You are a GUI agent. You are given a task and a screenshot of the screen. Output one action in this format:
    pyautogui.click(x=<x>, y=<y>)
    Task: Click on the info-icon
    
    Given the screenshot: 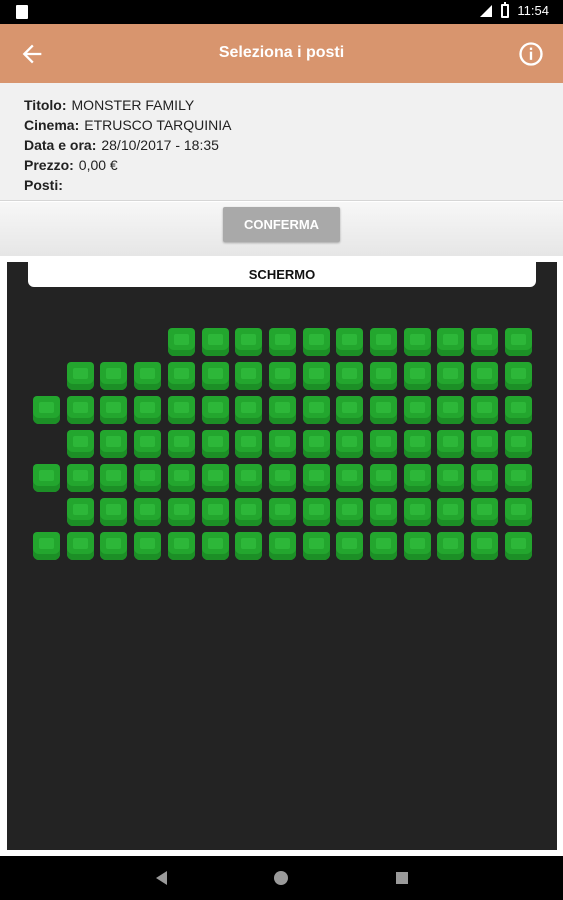 What is the action you would take?
    pyautogui.click(x=531, y=54)
    